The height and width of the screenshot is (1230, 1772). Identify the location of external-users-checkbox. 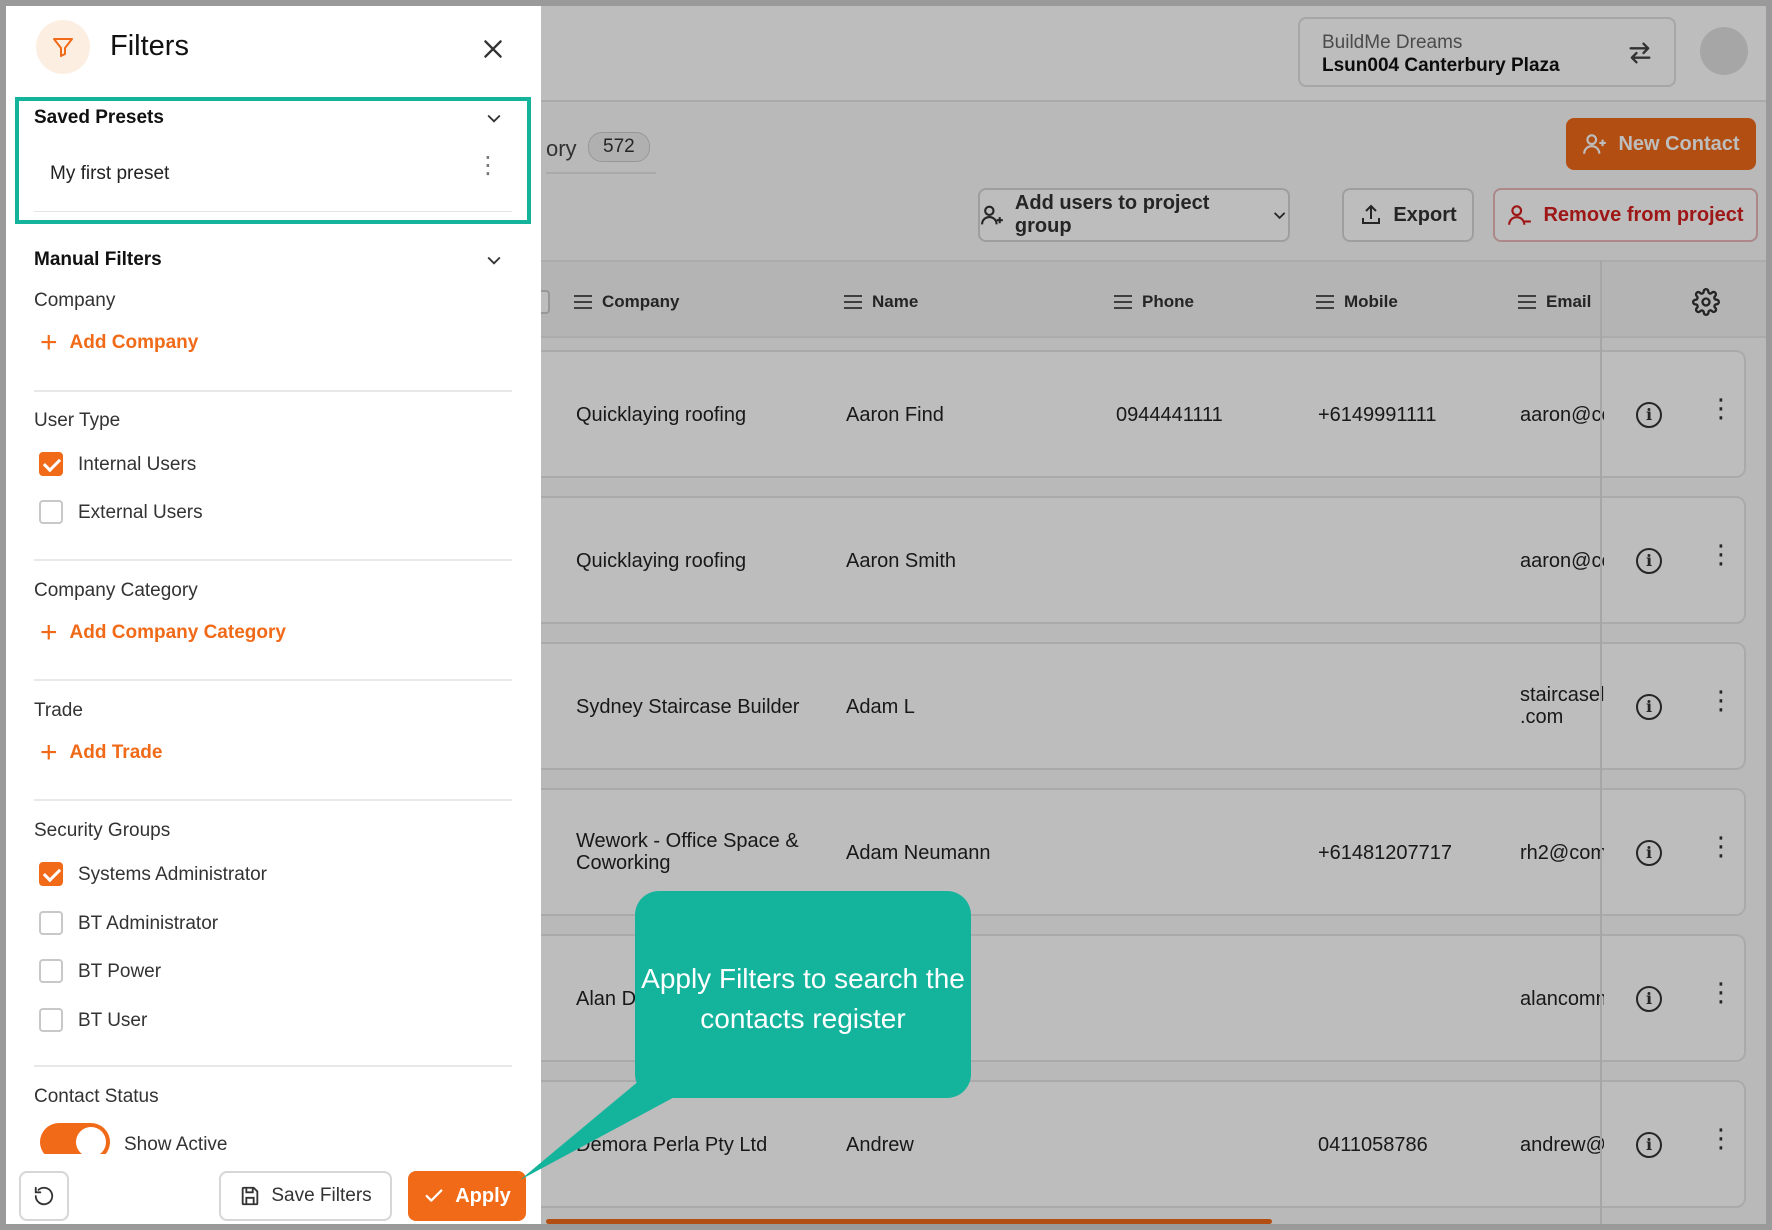
(51, 512).